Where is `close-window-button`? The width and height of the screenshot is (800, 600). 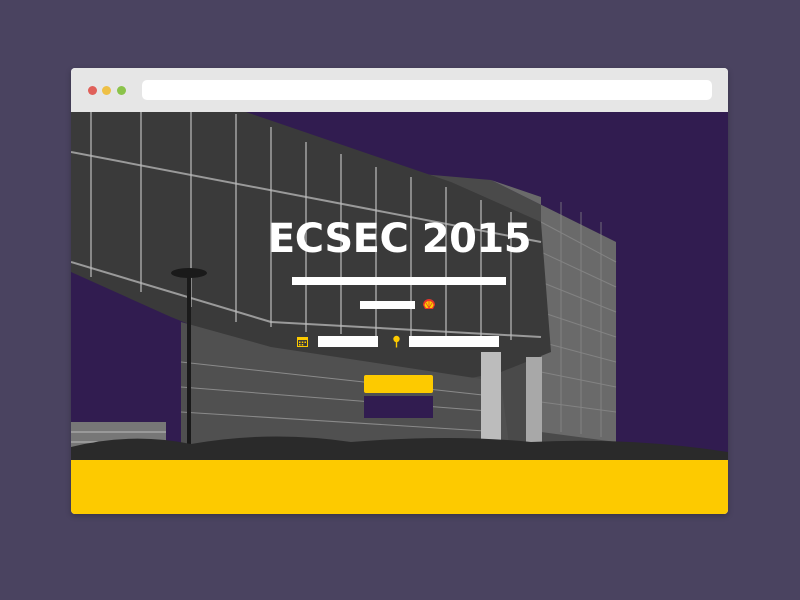
close-window-button is located at coordinates (92, 90).